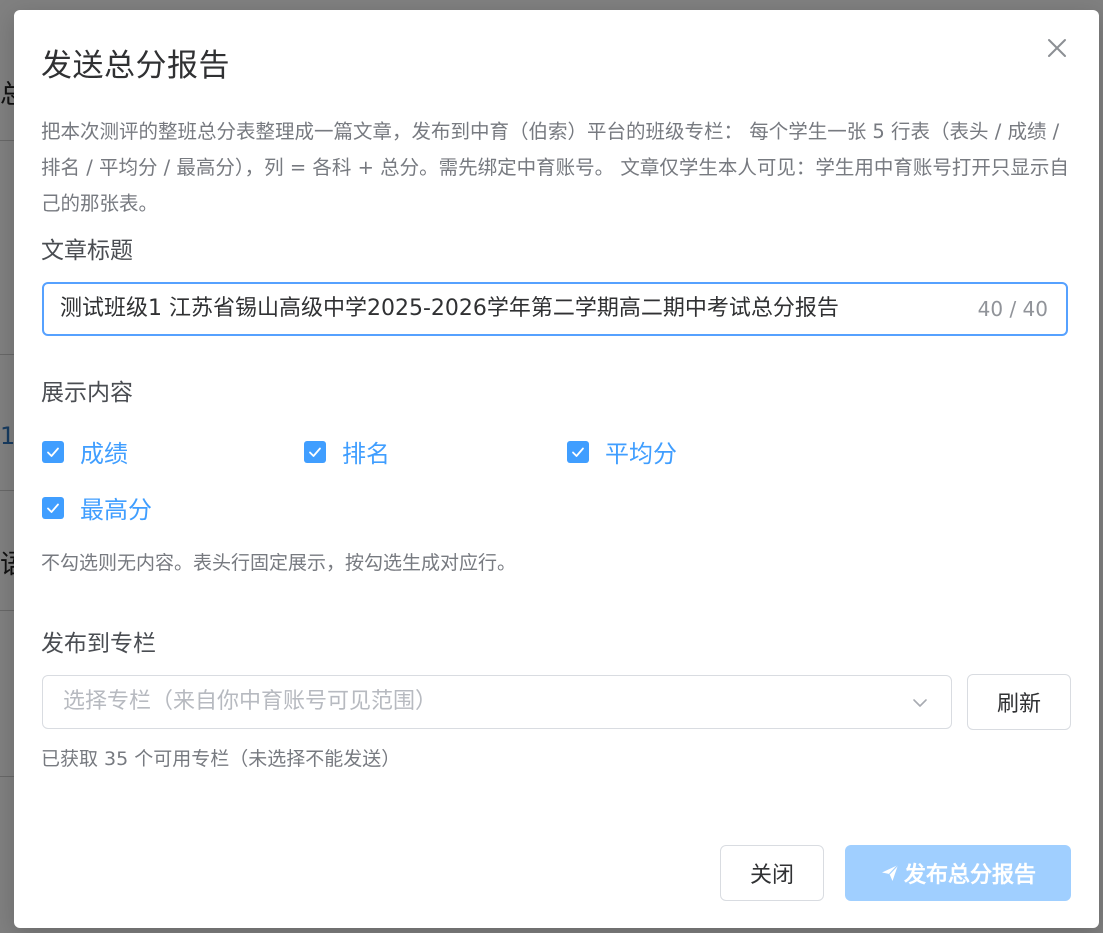 The height and width of the screenshot is (933, 1103). I want to click on publish-report-button: 发布总分报告, so click(958, 873).